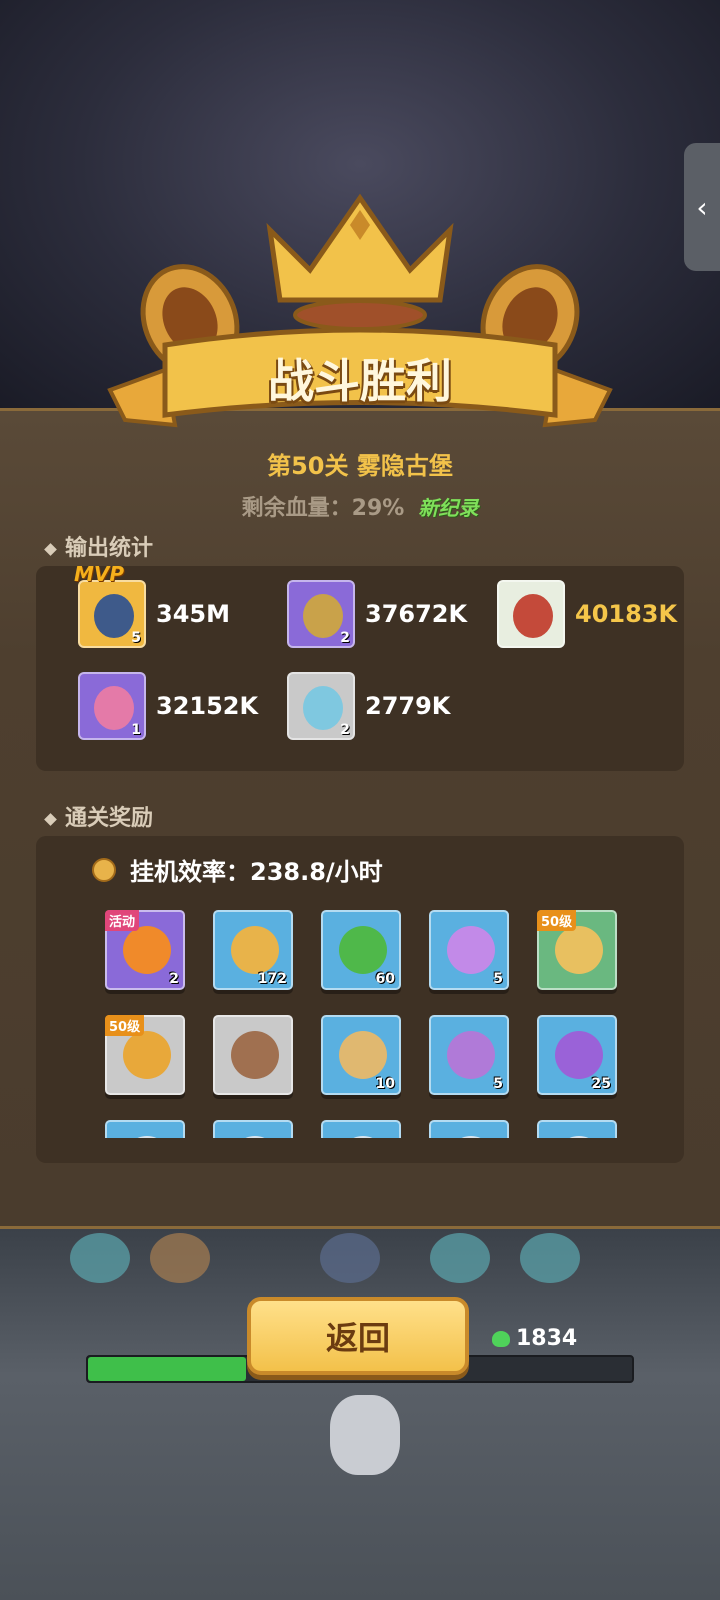 This screenshot has width=720, height=1600. I want to click on damage-value: 37672K, so click(416, 614).